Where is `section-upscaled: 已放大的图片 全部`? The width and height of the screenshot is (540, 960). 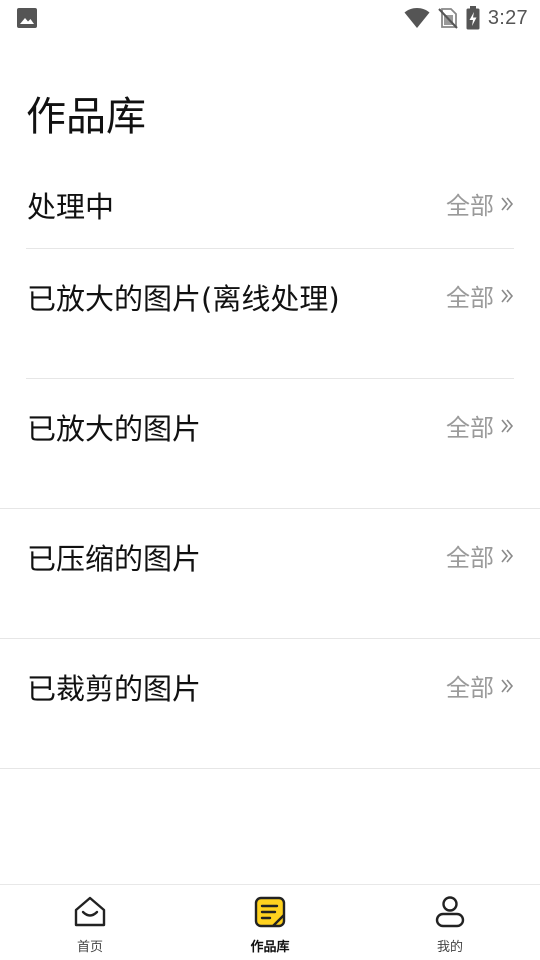 section-upscaled: 已放大的图片 全部 is located at coordinates (270, 444).